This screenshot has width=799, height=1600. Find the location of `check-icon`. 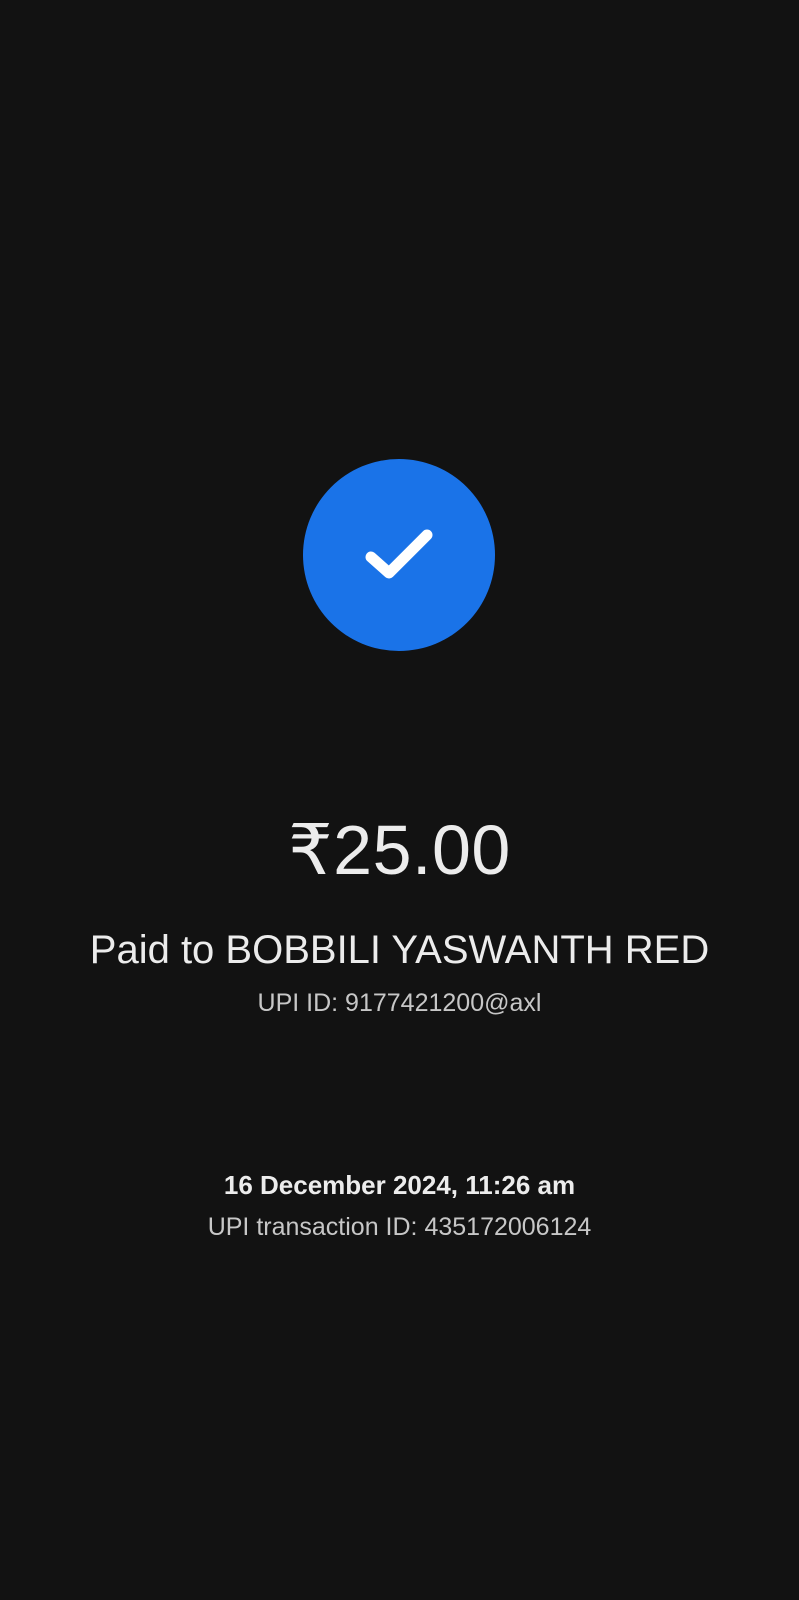

check-icon is located at coordinates (399, 554).